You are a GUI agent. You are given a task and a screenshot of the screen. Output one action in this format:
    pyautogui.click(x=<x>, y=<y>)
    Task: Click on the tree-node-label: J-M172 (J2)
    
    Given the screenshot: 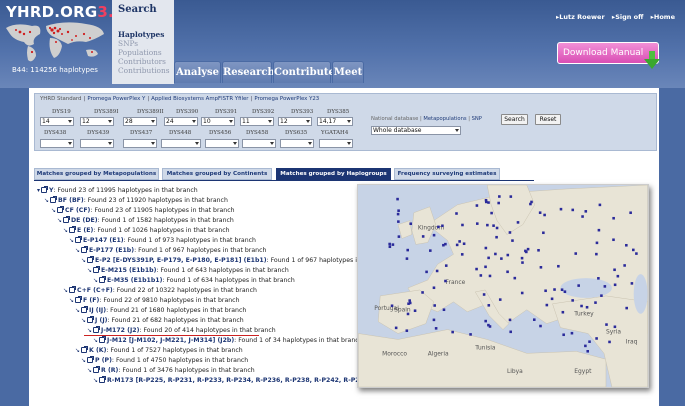 What is the action you would take?
    pyautogui.click(x=120, y=330)
    